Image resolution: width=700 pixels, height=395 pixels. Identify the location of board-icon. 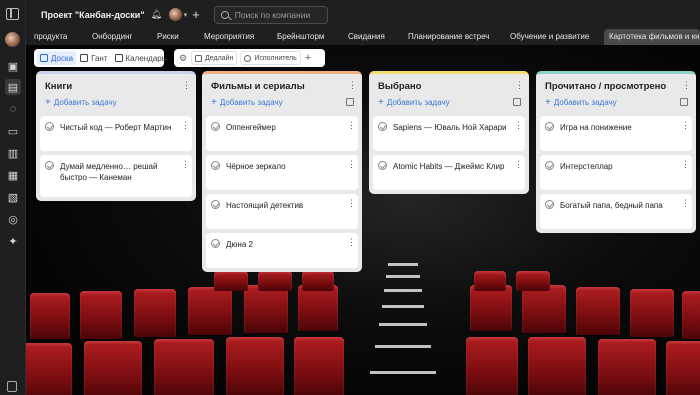
(44, 58).